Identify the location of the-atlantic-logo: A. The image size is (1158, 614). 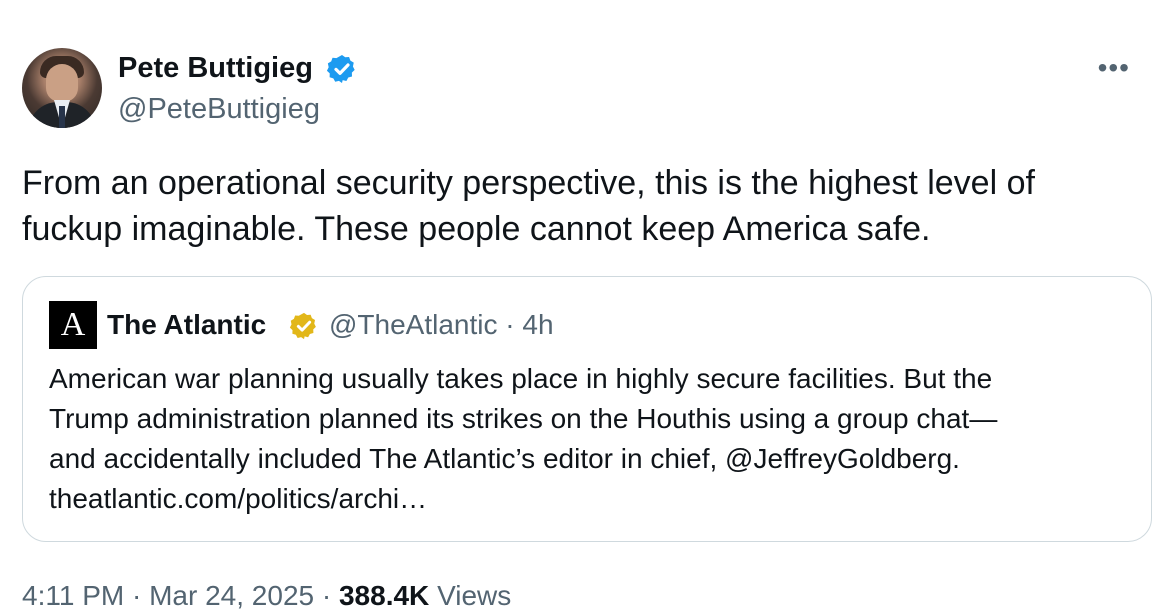
(73, 325).